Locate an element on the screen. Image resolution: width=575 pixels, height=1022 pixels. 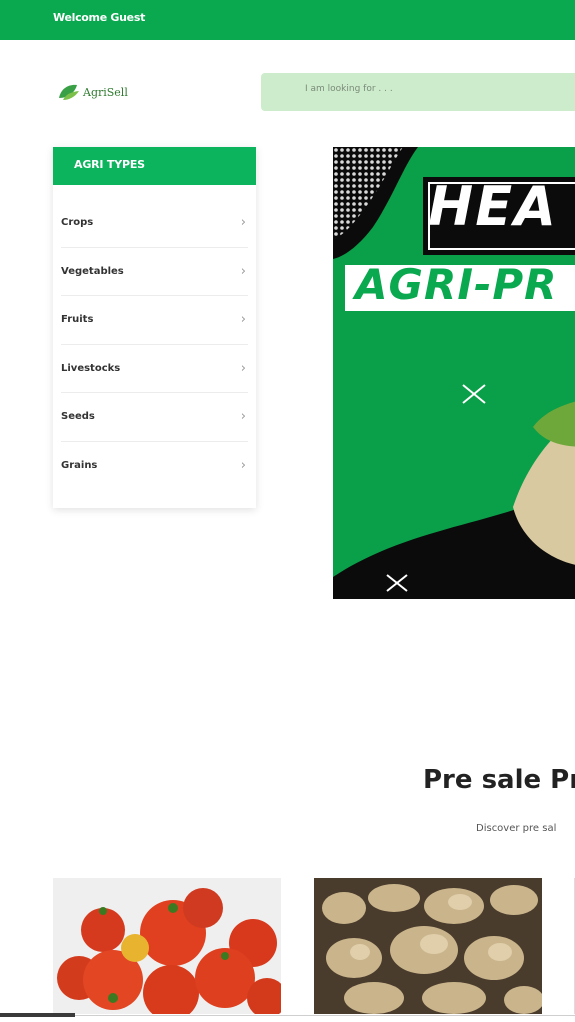
tomatoes-image is located at coordinates (167, 946).